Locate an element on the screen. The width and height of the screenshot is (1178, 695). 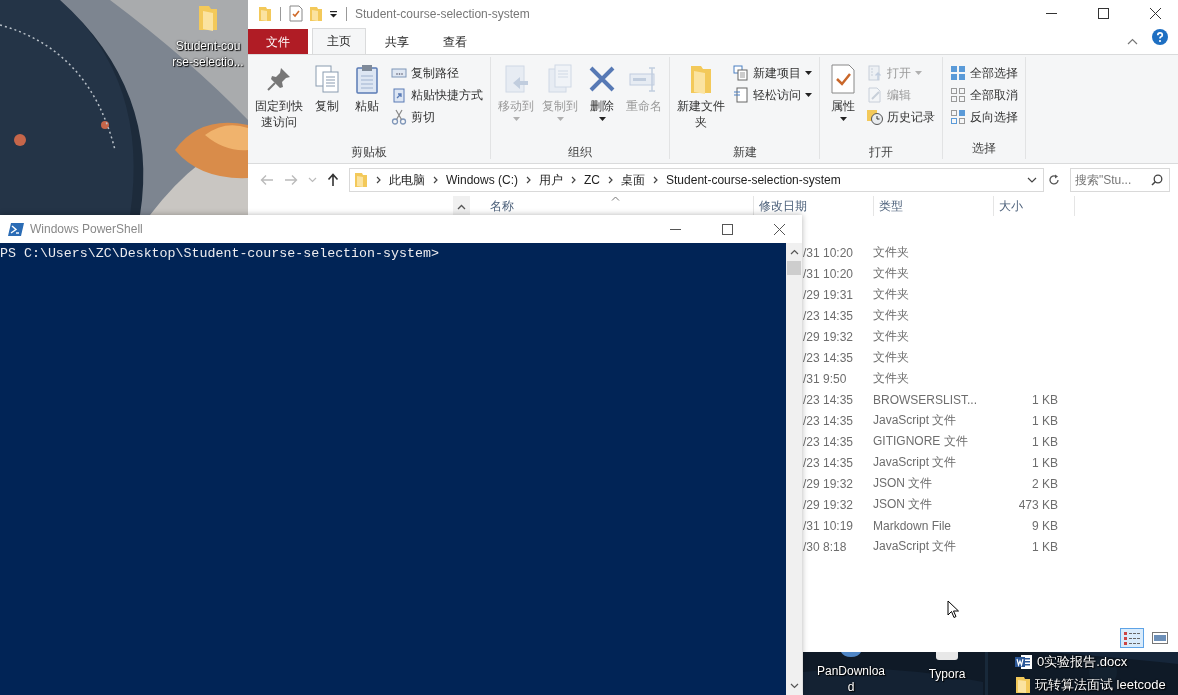
ribbon-button: 复制 is located at coordinates (327, 102).